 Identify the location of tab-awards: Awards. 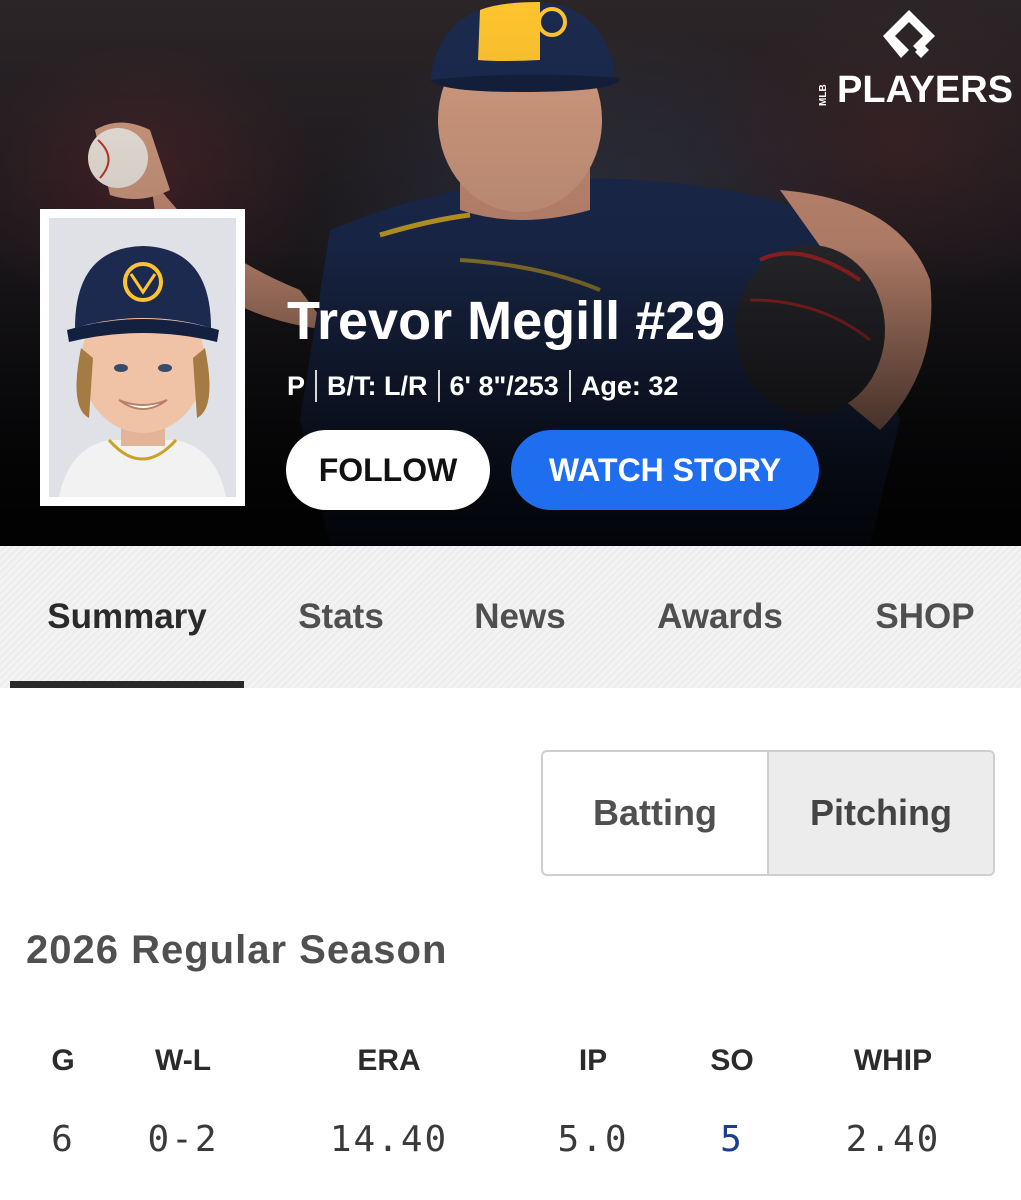
(720, 617).